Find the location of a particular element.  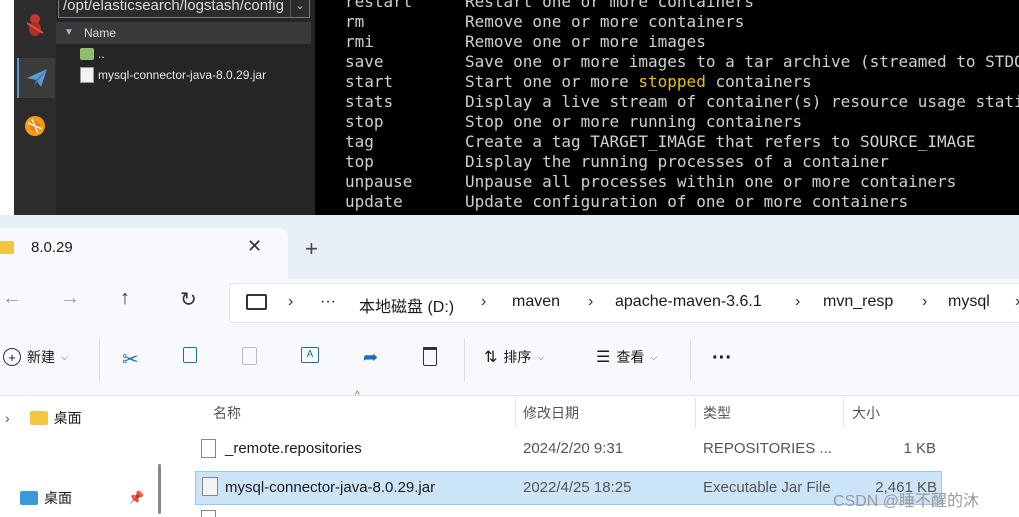

window-edge is located at coordinates (7, 107).